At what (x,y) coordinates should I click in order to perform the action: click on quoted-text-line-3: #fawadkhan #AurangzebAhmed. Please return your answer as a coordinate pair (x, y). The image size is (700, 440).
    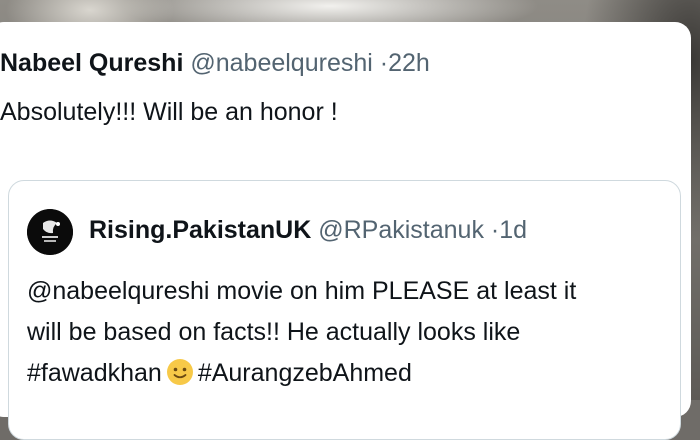
    Looking at the image, I should click on (301, 373).